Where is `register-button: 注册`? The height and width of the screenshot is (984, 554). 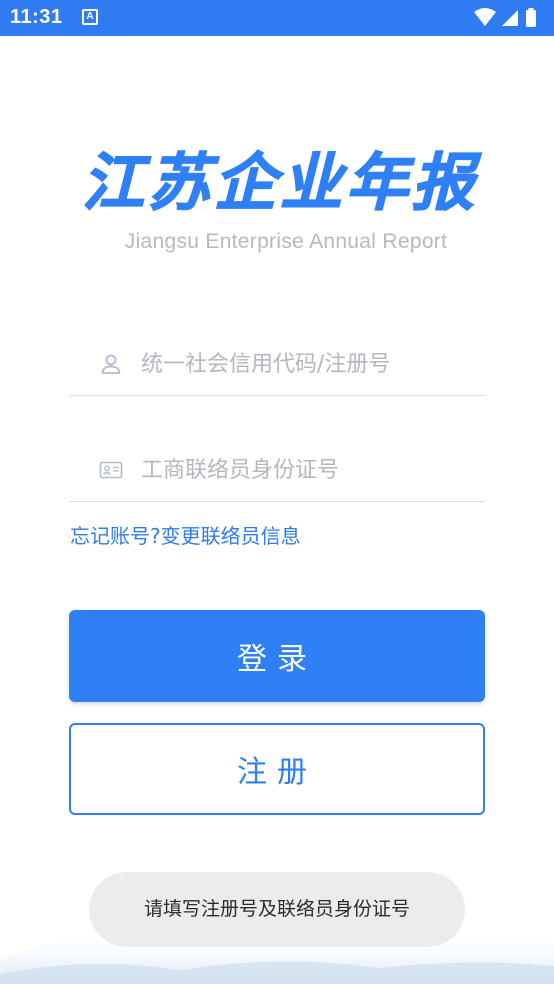
register-button: 注册 is located at coordinates (277, 769).